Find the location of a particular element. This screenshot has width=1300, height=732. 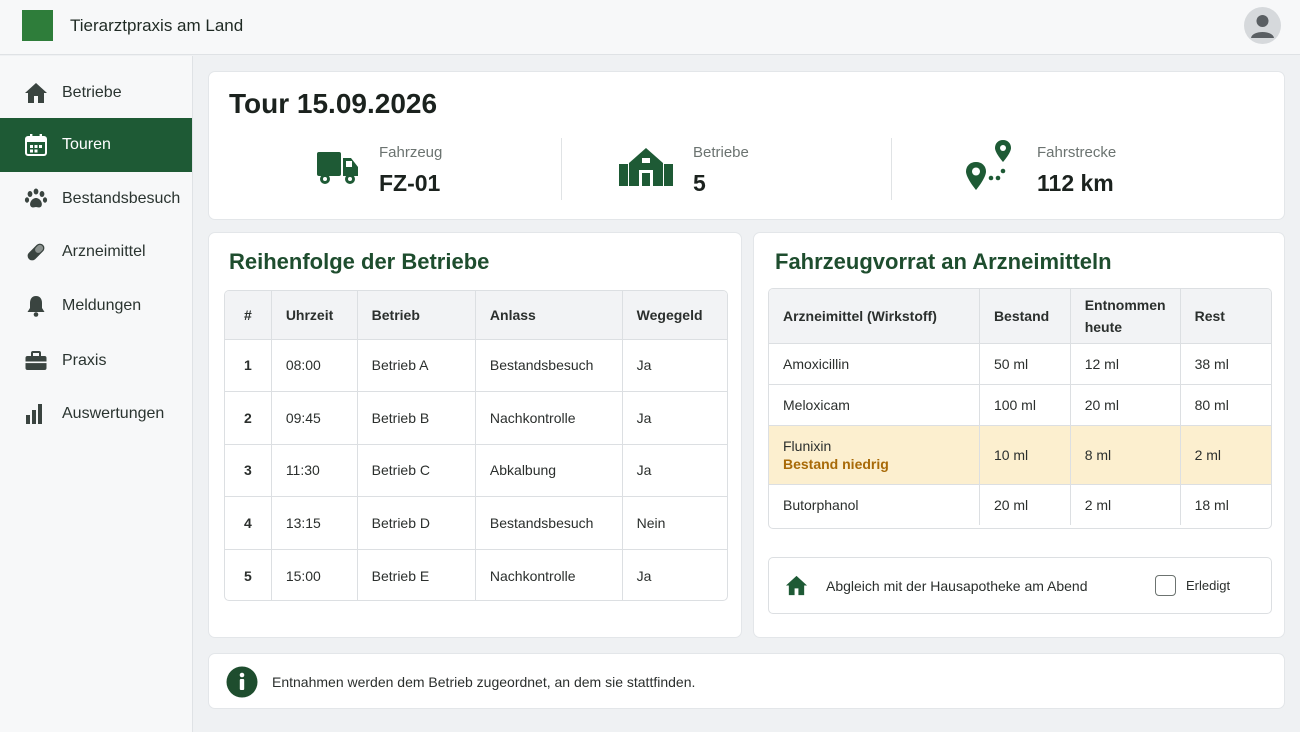

section-title: Reihenfolge der Betriebe is located at coordinates (359, 261).